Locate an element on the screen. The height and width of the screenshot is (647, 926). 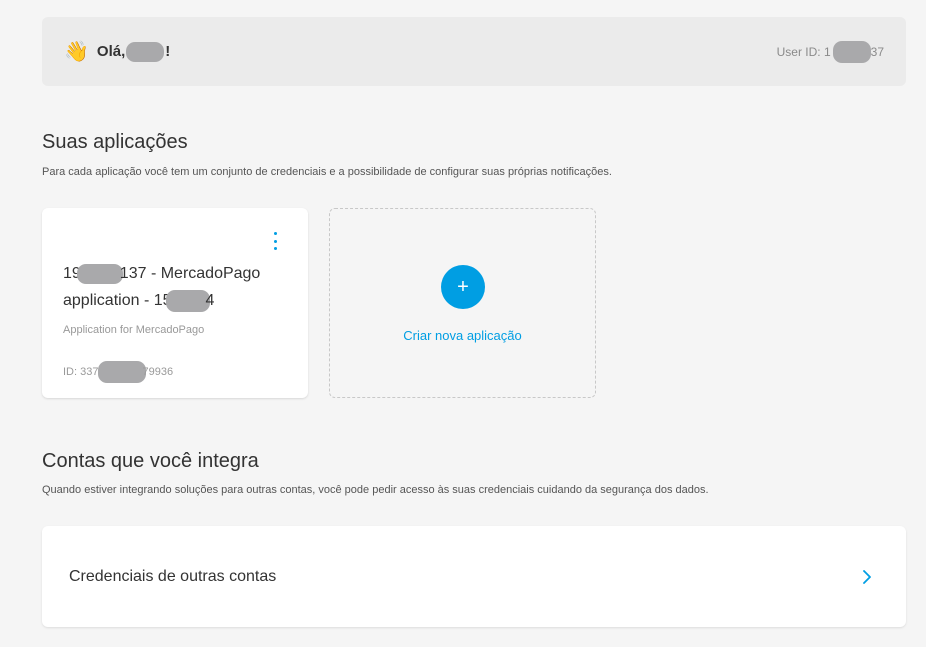
application-name-part: 4 is located at coordinates (210, 300).